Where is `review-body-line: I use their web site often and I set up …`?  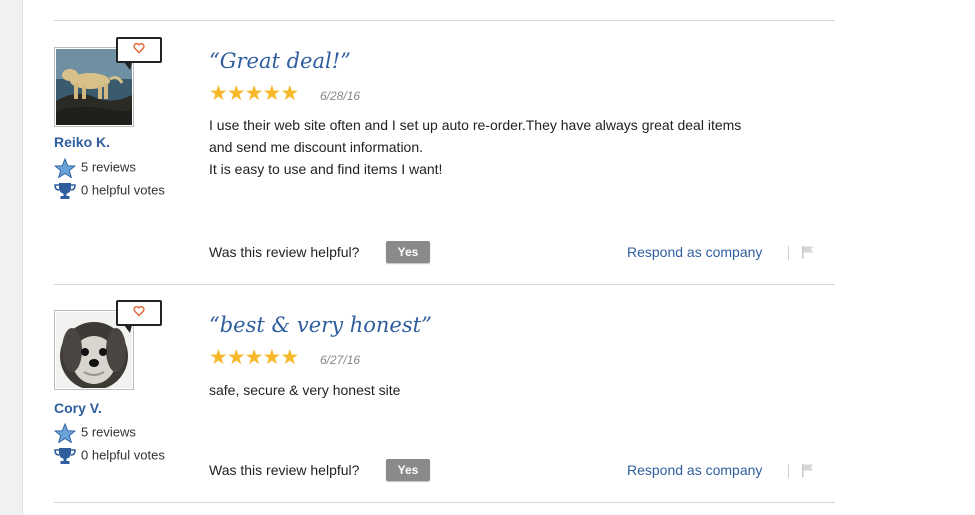
review-body-line: I use their web site often and I set up … is located at coordinates (475, 125).